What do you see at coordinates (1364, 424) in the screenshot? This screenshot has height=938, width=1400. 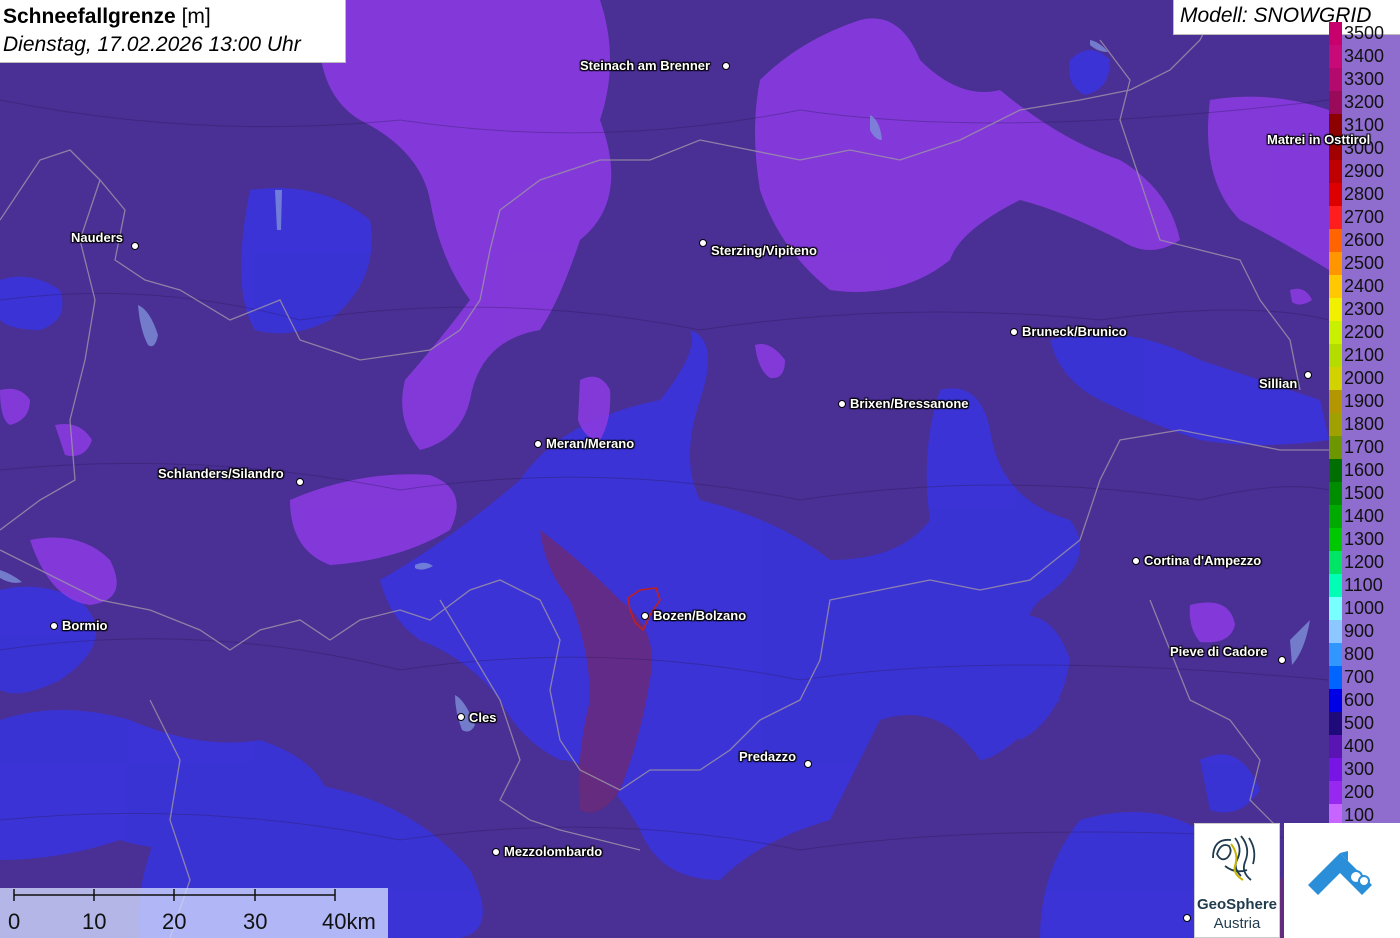 I see `legend-entry: 1800` at bounding box center [1364, 424].